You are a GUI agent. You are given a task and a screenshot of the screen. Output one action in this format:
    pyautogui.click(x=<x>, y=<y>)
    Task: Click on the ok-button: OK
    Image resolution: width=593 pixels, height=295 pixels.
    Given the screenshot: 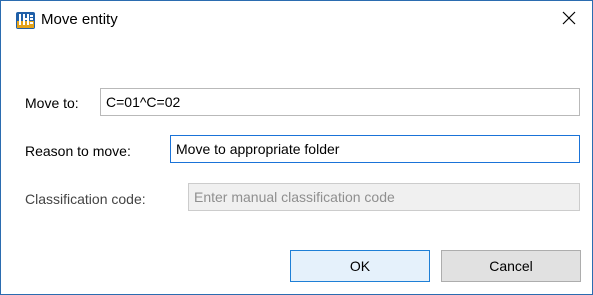 What is the action you would take?
    pyautogui.click(x=360, y=266)
    